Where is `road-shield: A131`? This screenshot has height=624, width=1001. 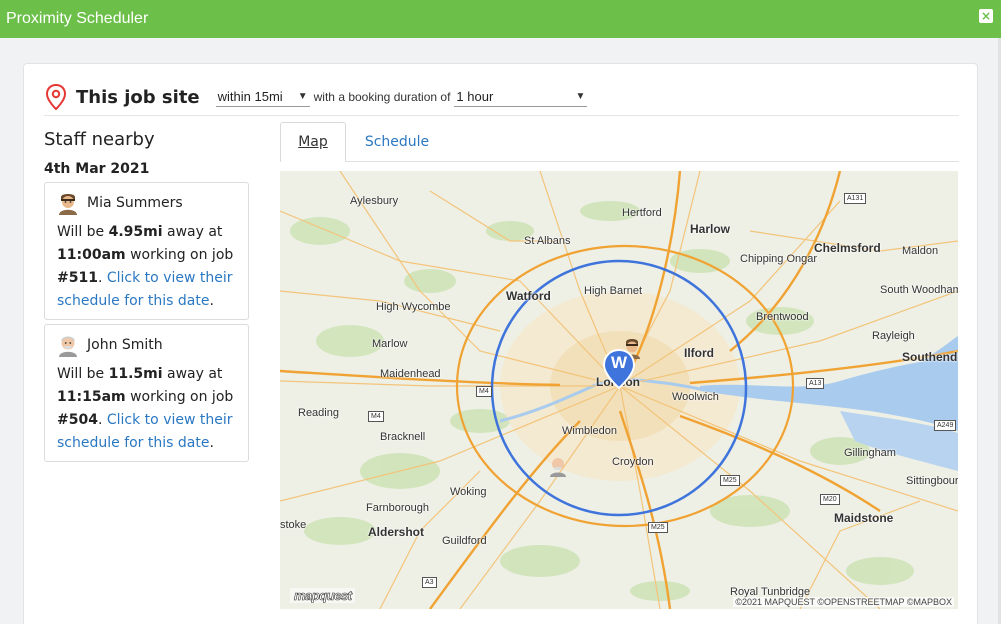 road-shield: A131 is located at coordinates (855, 198).